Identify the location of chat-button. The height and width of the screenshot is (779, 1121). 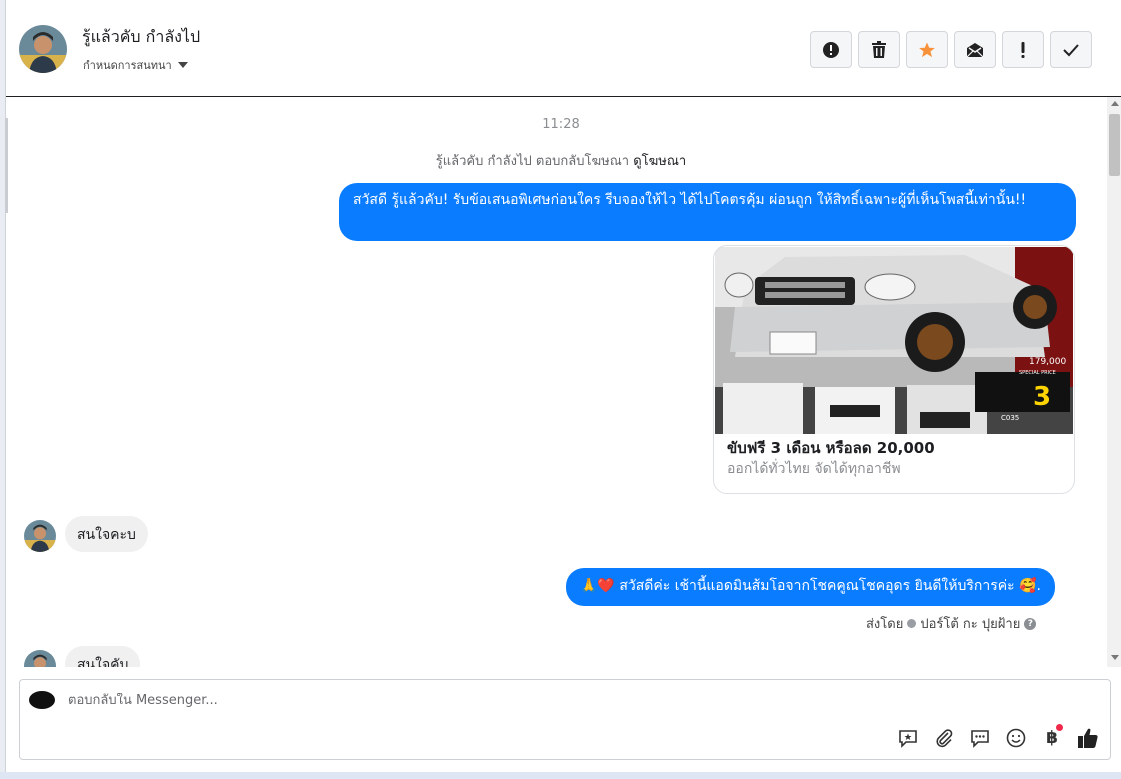
(980, 738).